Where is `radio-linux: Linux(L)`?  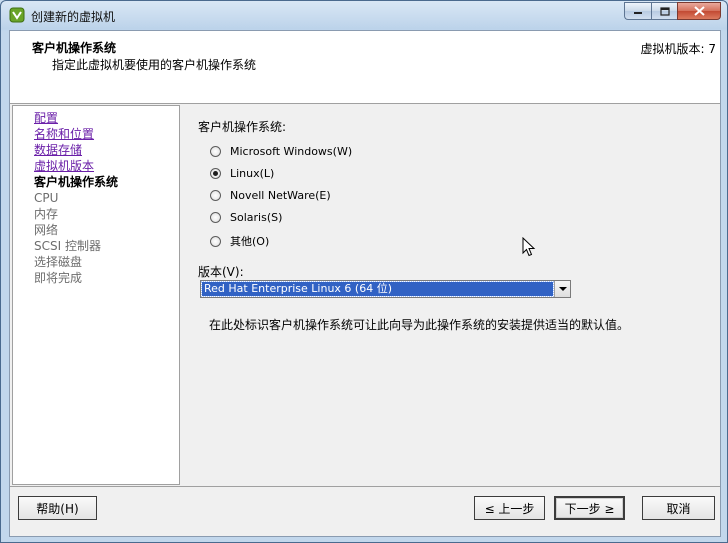 radio-linux: Linux(L) is located at coordinates (242, 173).